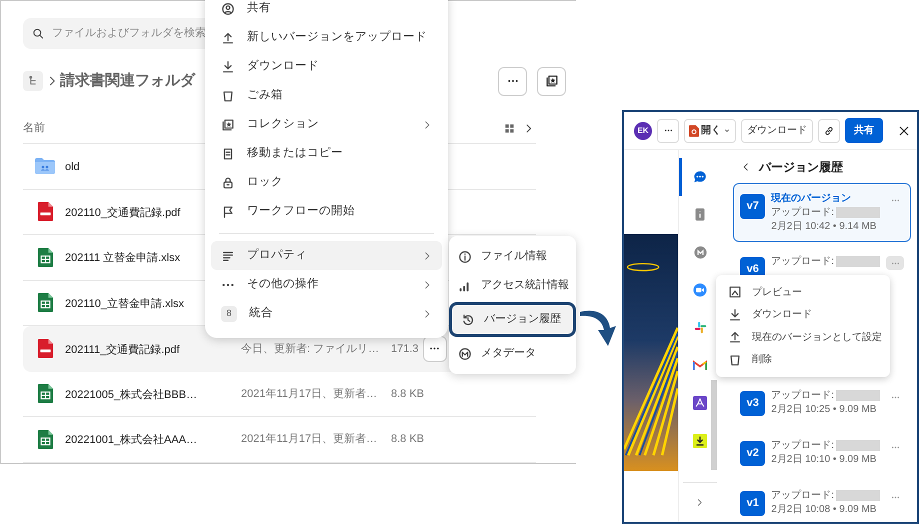  Describe the element at coordinates (405, 349) in the screenshot. I see `file-size: 171.3` at that location.